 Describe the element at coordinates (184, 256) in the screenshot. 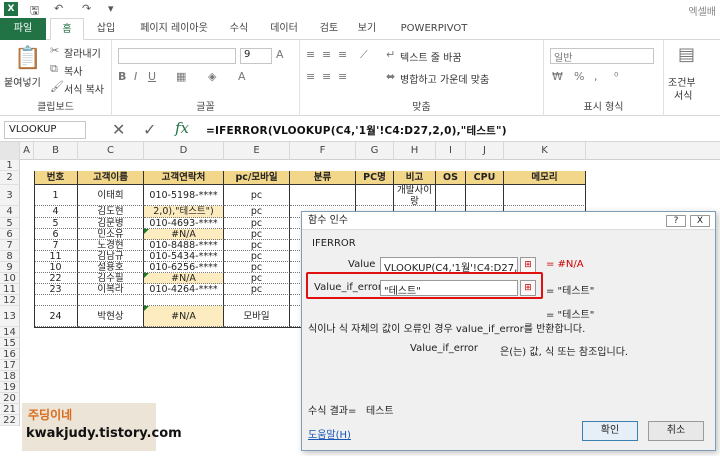

I see `table-cell: 010-5434-****` at that location.